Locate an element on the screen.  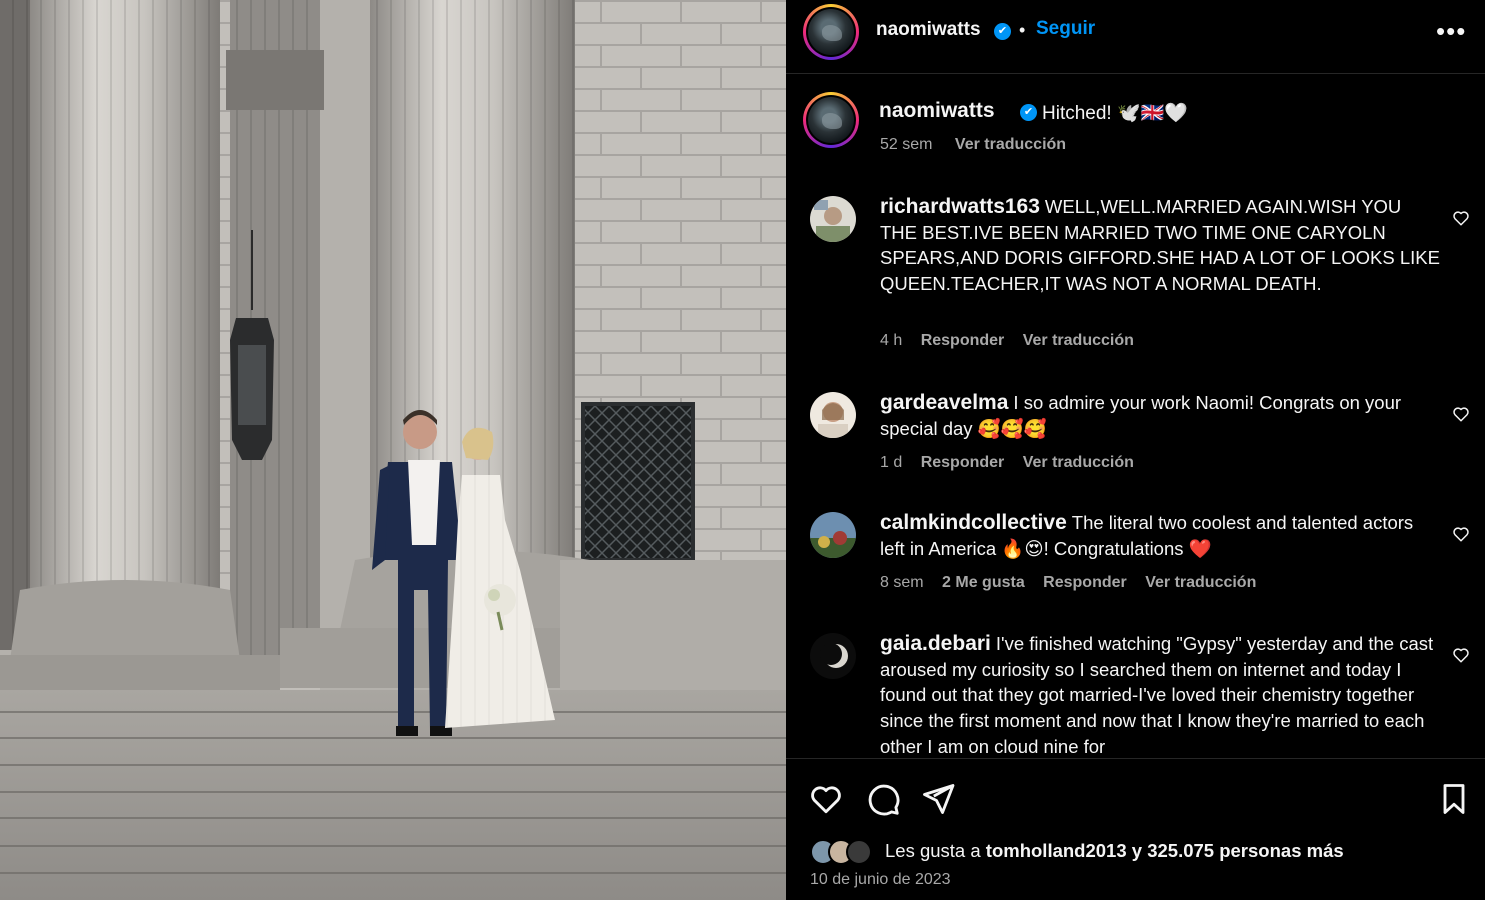
likes-count: y 325.075 personas más is located at coordinates (1238, 850).